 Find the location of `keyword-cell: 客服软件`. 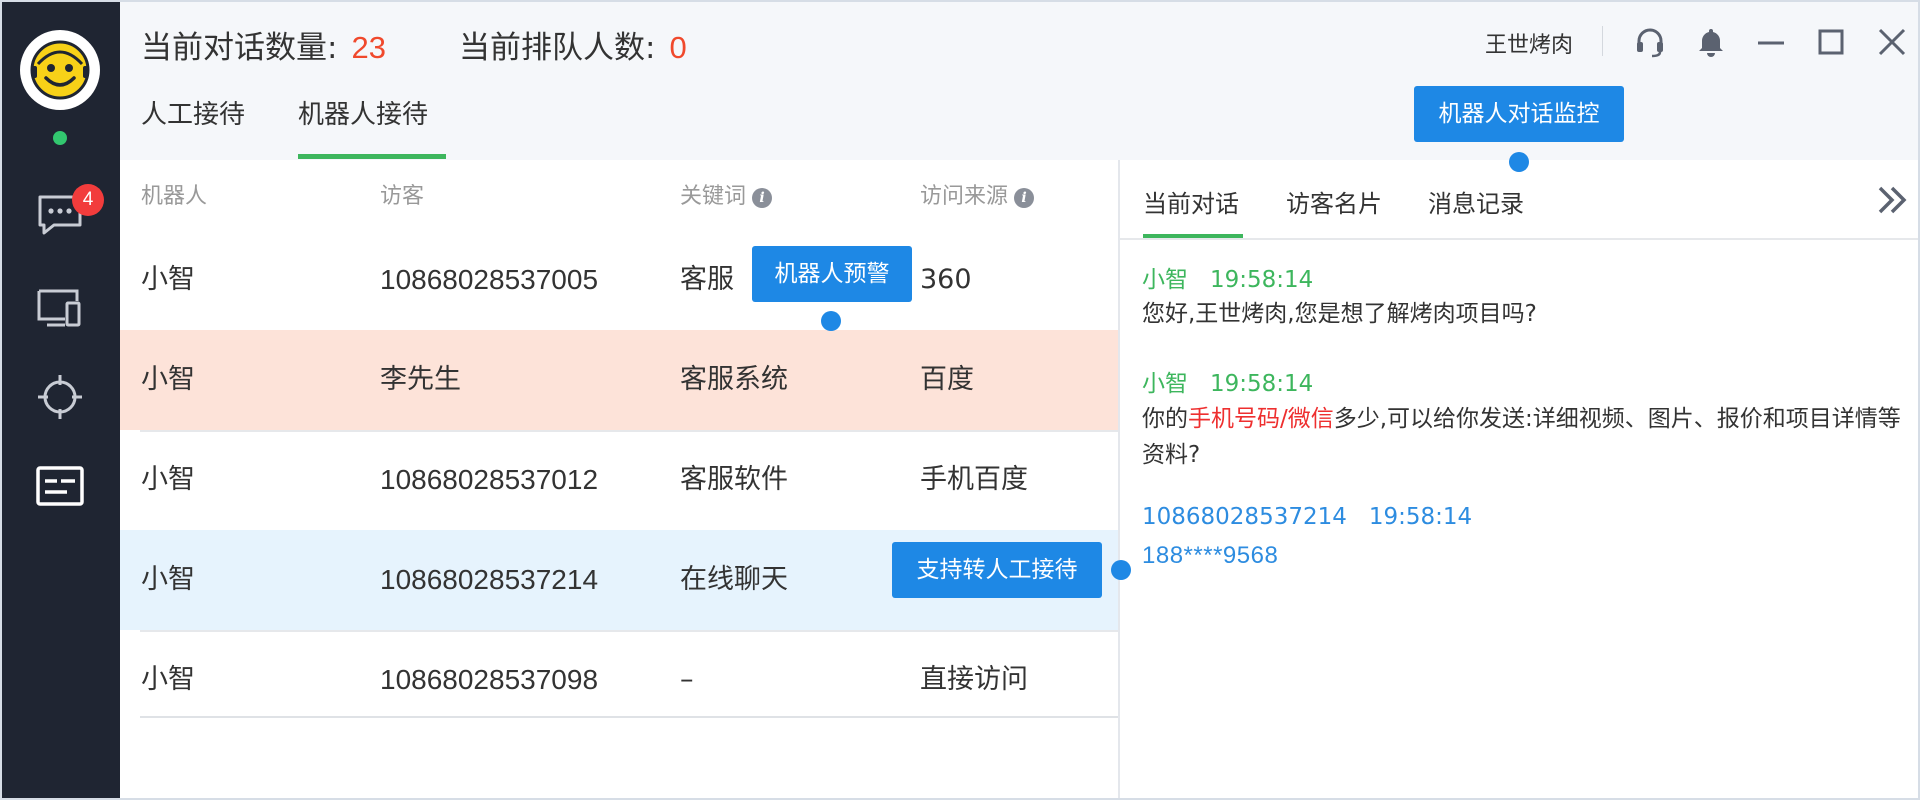

keyword-cell: 客服软件 is located at coordinates (734, 479).